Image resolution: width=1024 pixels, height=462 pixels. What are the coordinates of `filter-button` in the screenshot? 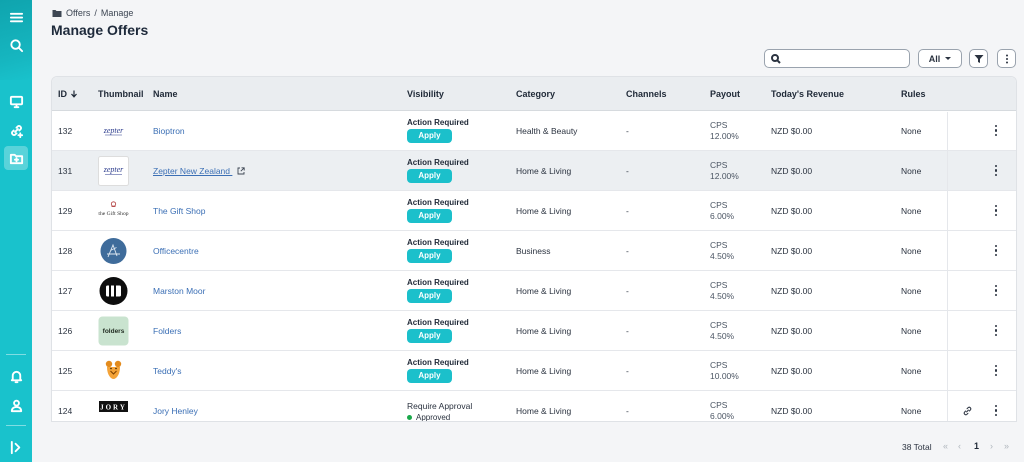 It's located at (978, 58).